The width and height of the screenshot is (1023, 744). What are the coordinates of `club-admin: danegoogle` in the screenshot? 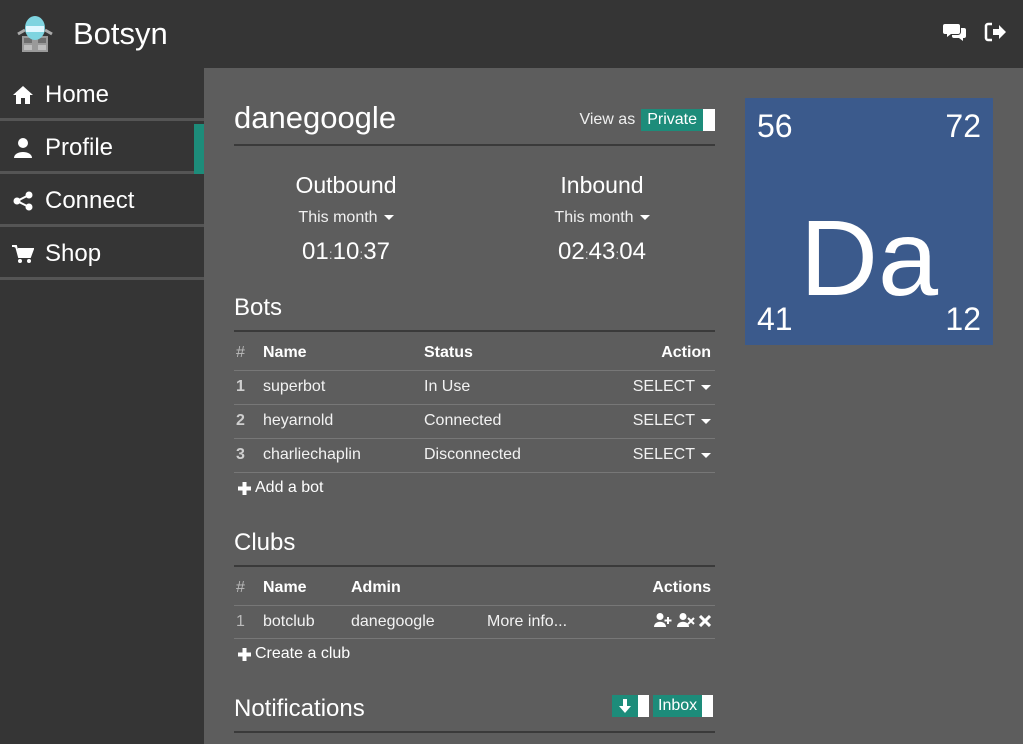 It's located at (419, 621).